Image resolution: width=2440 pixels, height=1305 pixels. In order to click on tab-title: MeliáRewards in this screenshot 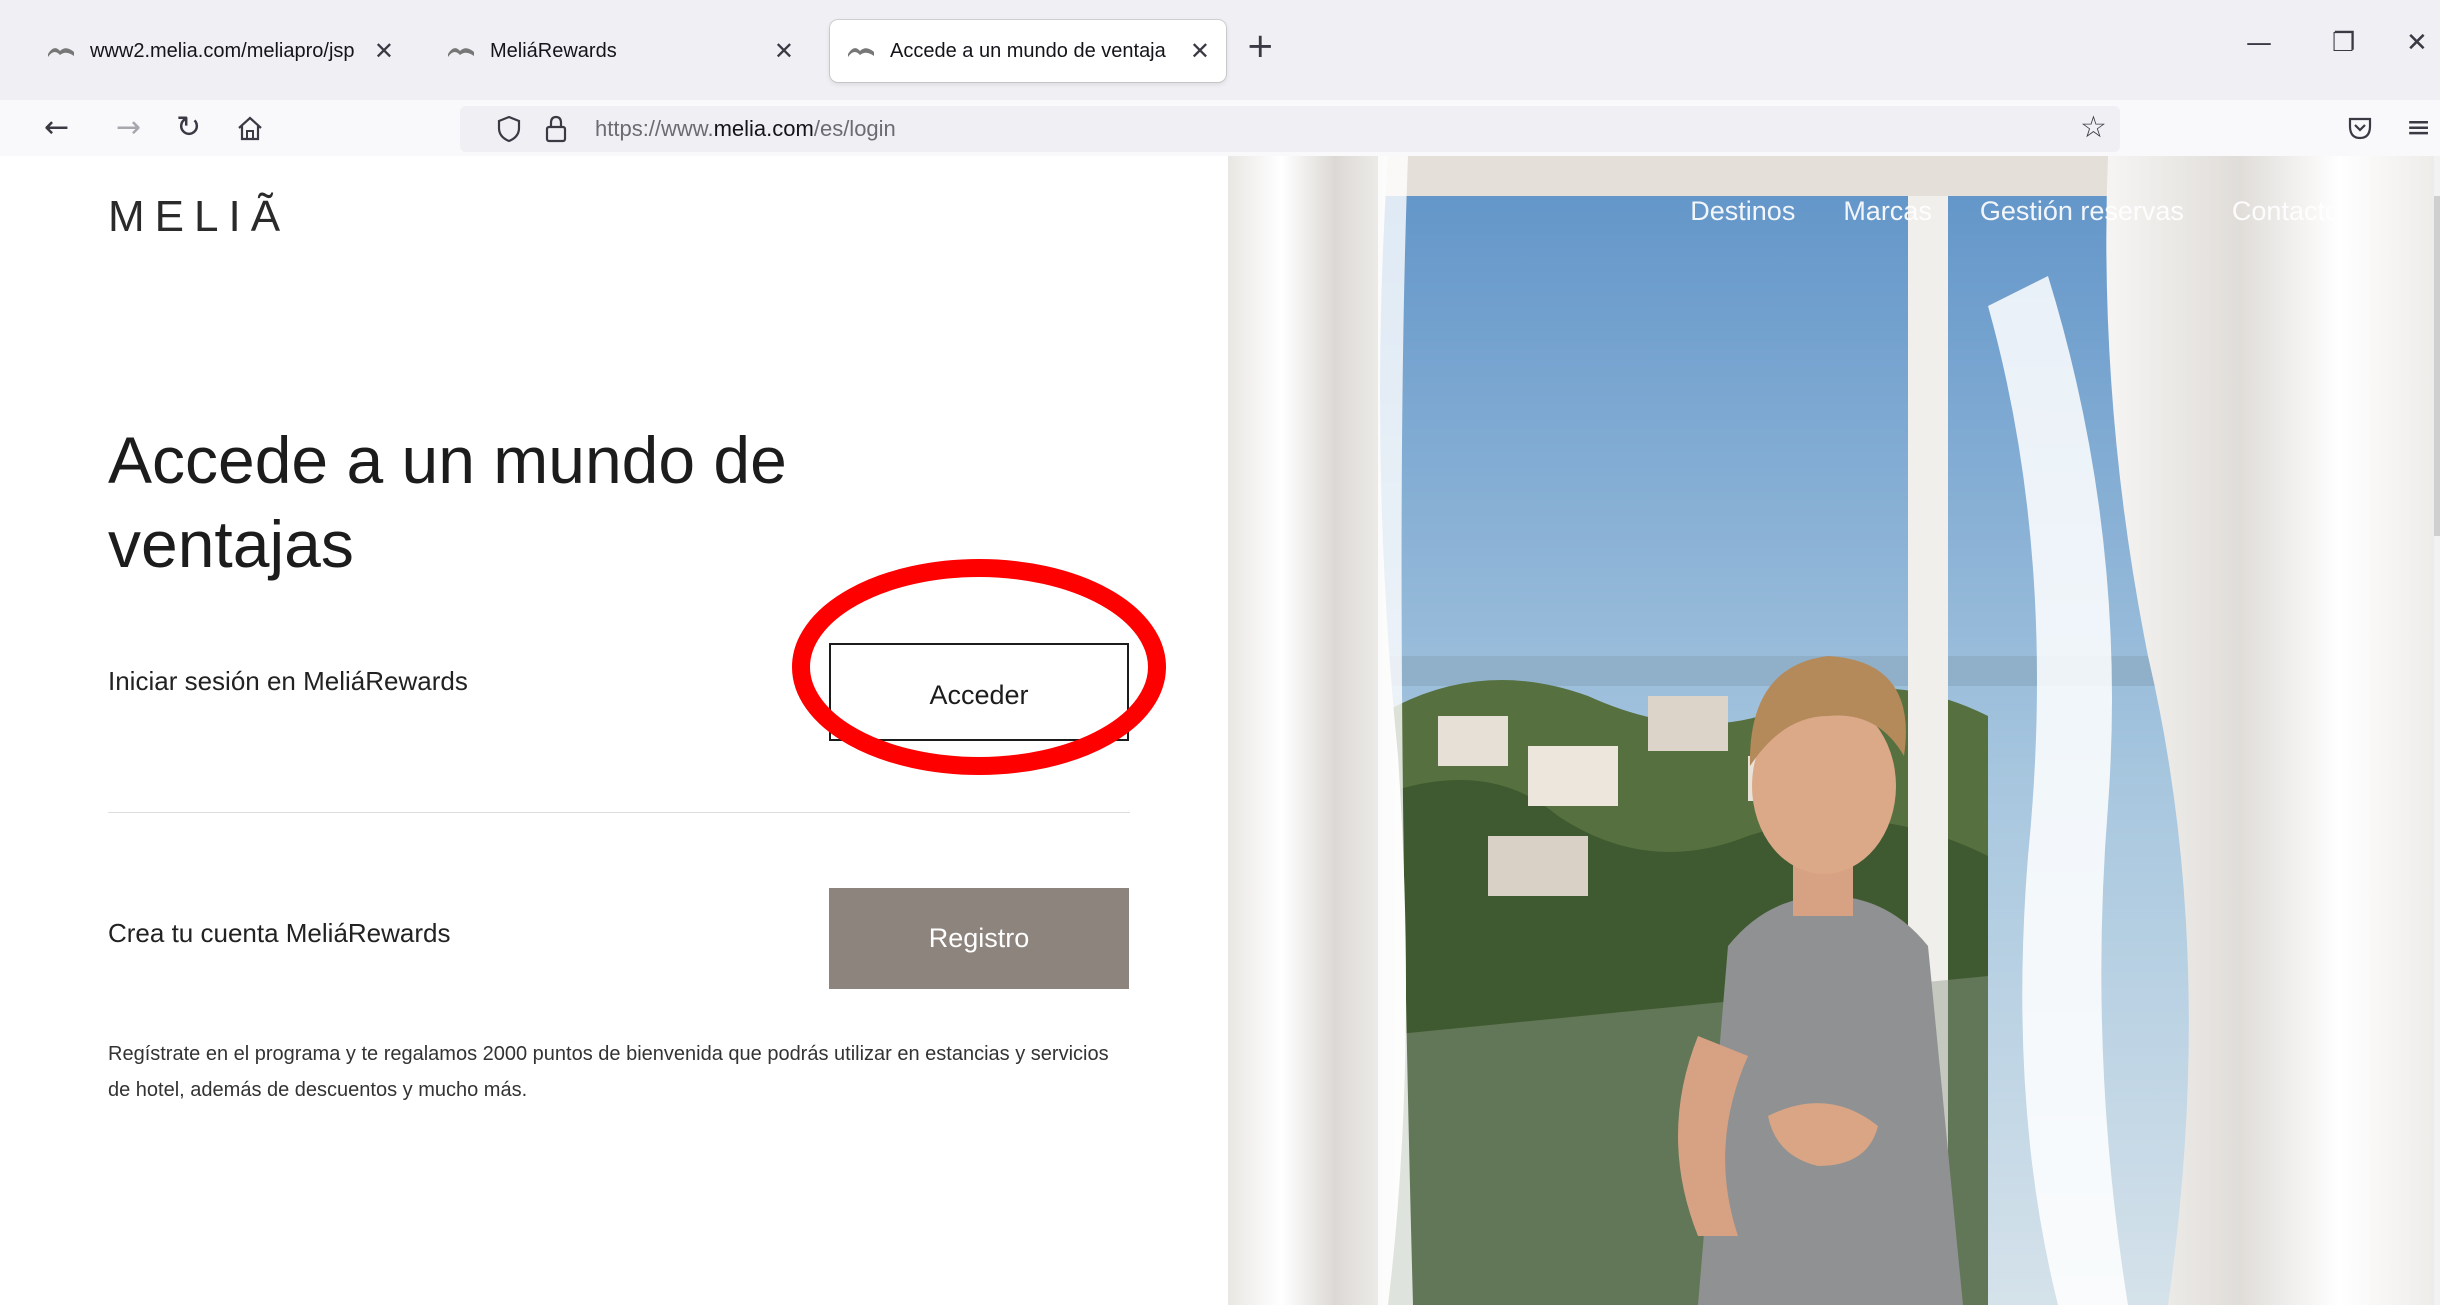, I will do `click(553, 50)`.